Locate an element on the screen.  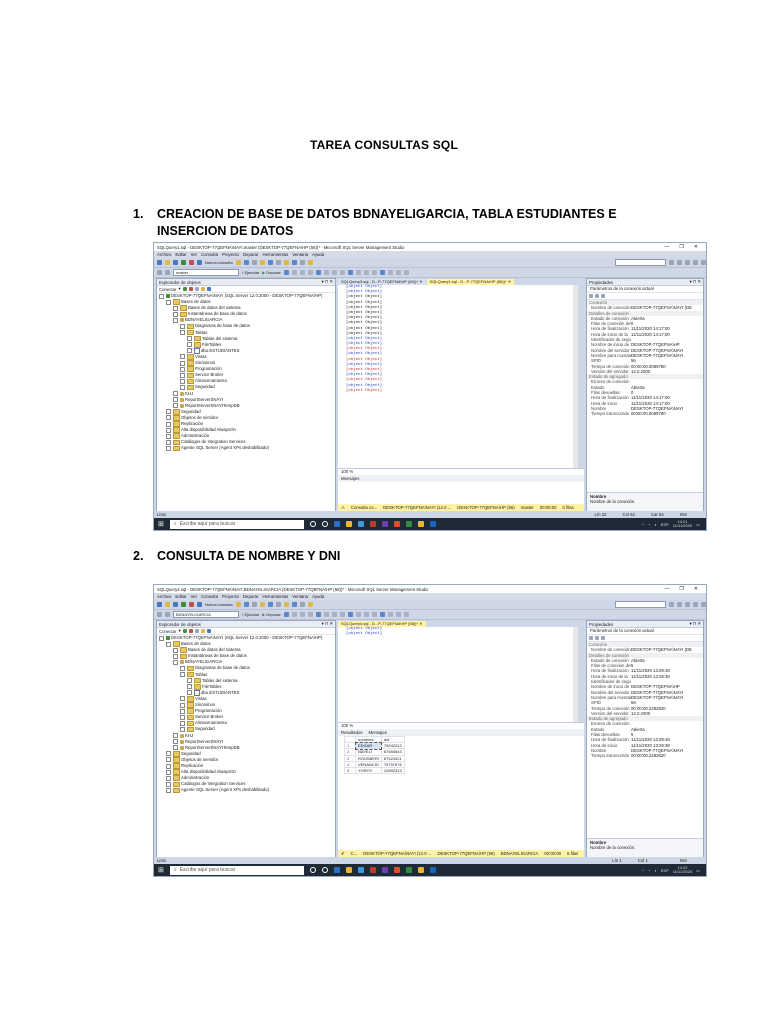
media-icon is located at coordinates (408, 870).